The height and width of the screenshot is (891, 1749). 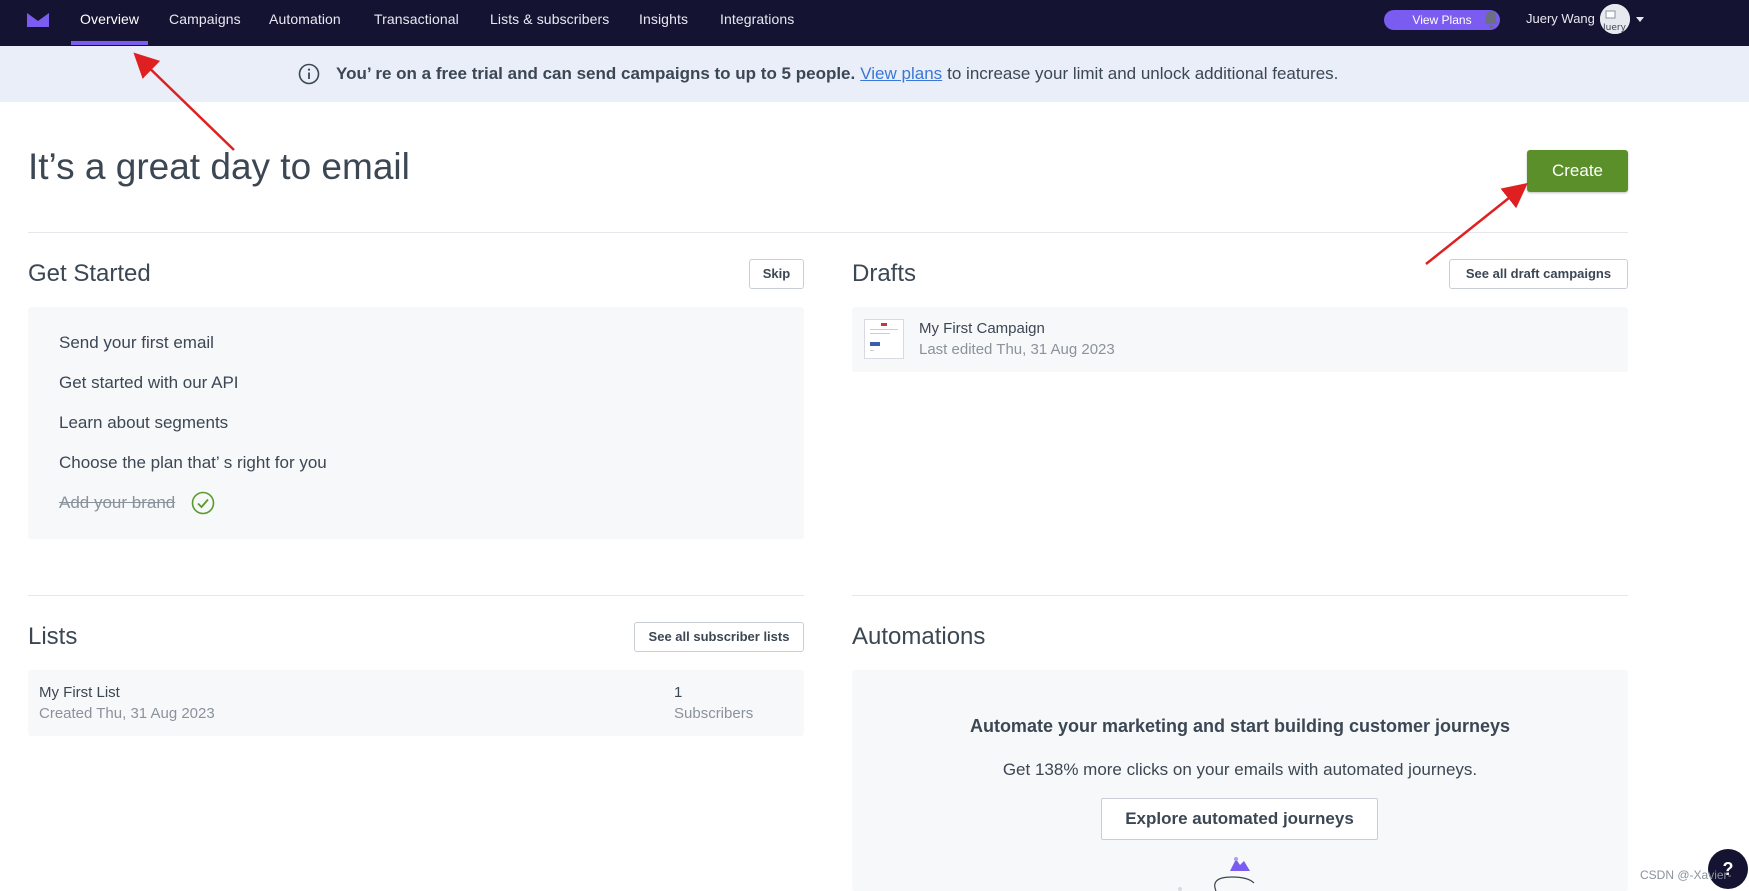 What do you see at coordinates (982, 328) in the screenshot?
I see `draft-name: My First Campaign` at bounding box center [982, 328].